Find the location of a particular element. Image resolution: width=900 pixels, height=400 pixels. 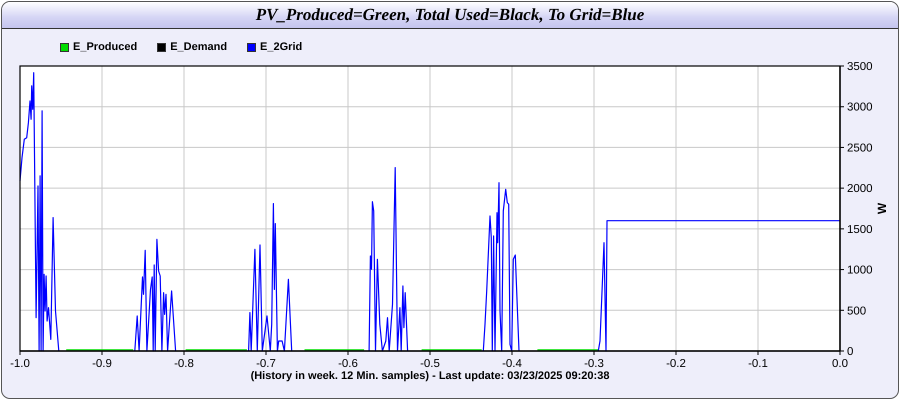

tick-label: -0.5 is located at coordinates (430, 364).